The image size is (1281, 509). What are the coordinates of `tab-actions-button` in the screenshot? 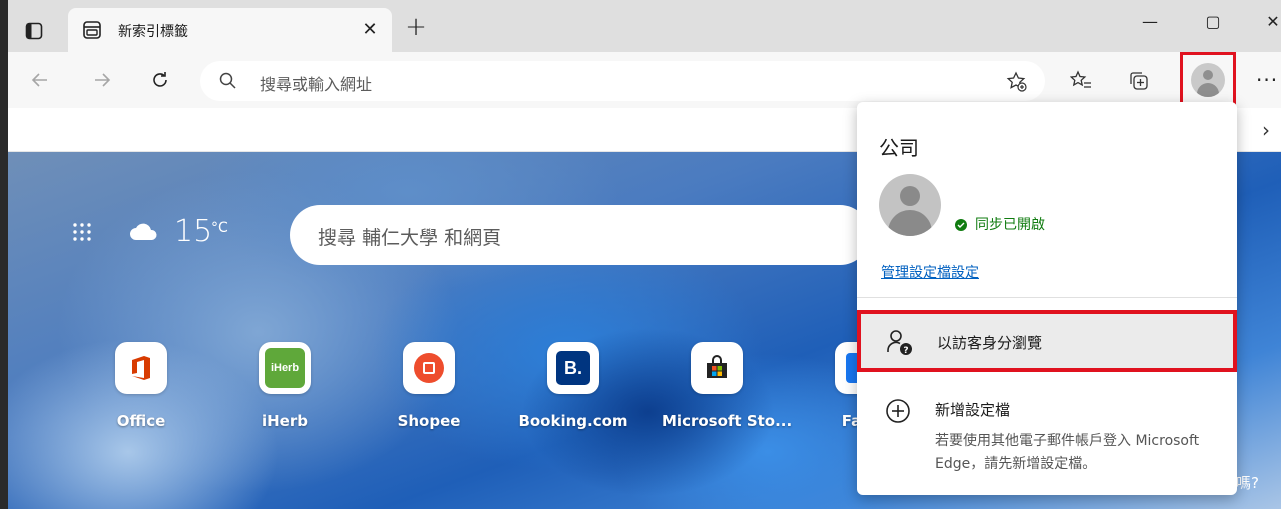 It's located at (34, 31).